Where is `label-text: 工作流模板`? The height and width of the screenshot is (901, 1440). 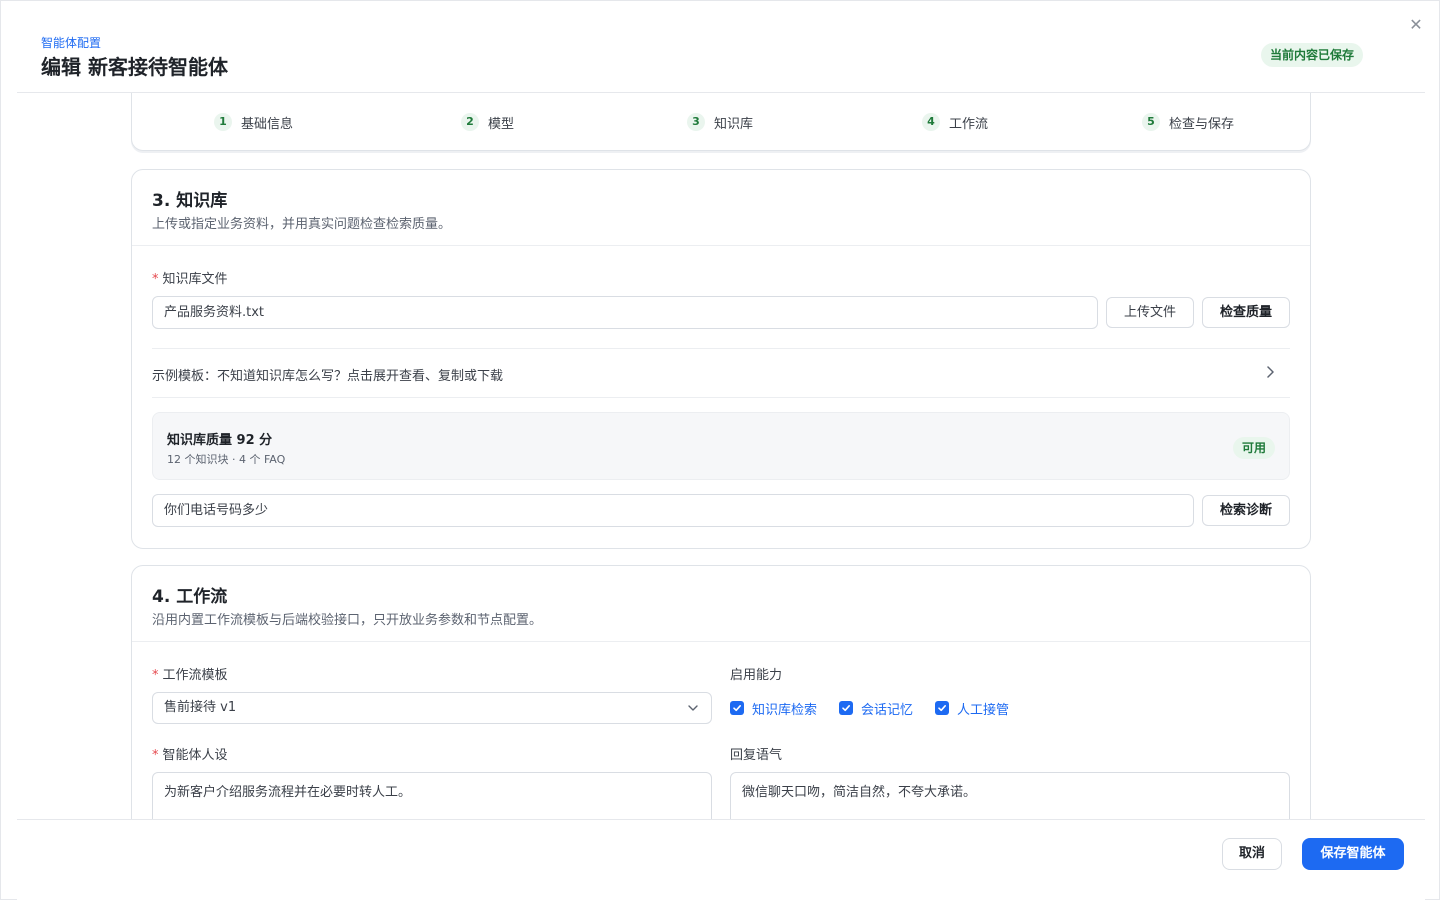 label-text: 工作流模板 is located at coordinates (195, 675).